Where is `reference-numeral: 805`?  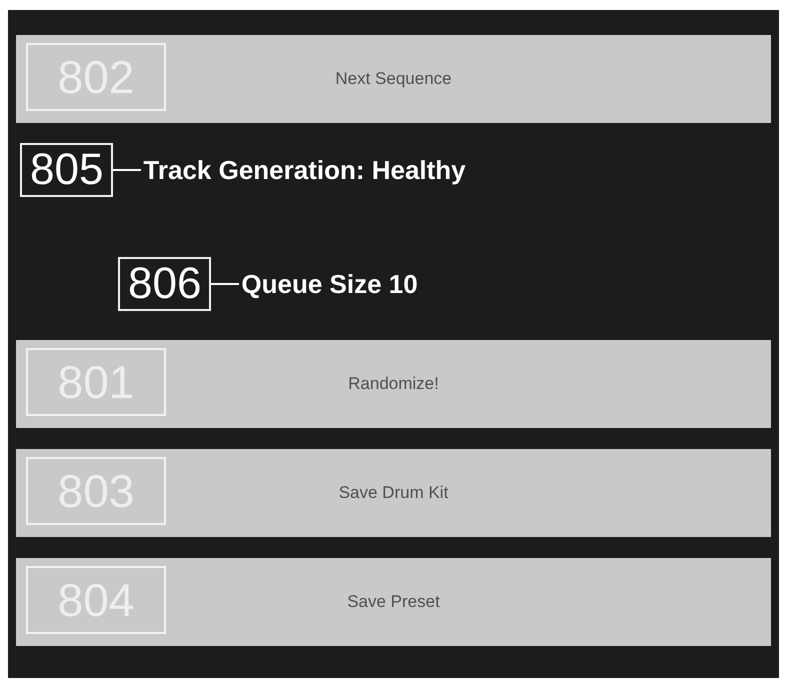 reference-numeral: 805 is located at coordinates (67, 170).